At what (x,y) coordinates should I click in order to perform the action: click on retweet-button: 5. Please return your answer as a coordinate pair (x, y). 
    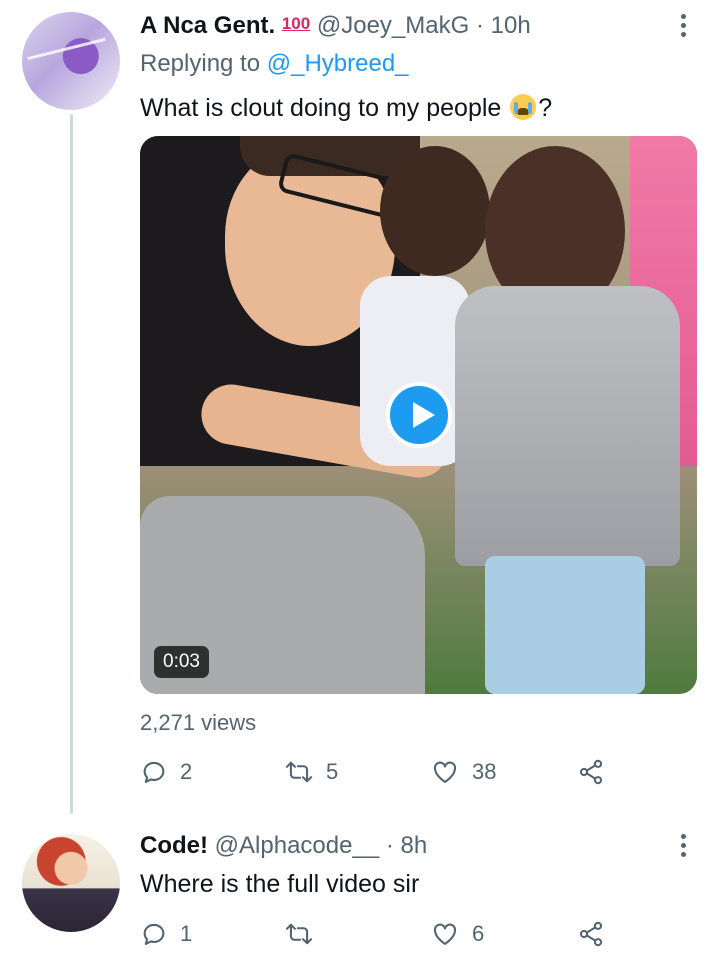
    Looking at the image, I should click on (311, 772).